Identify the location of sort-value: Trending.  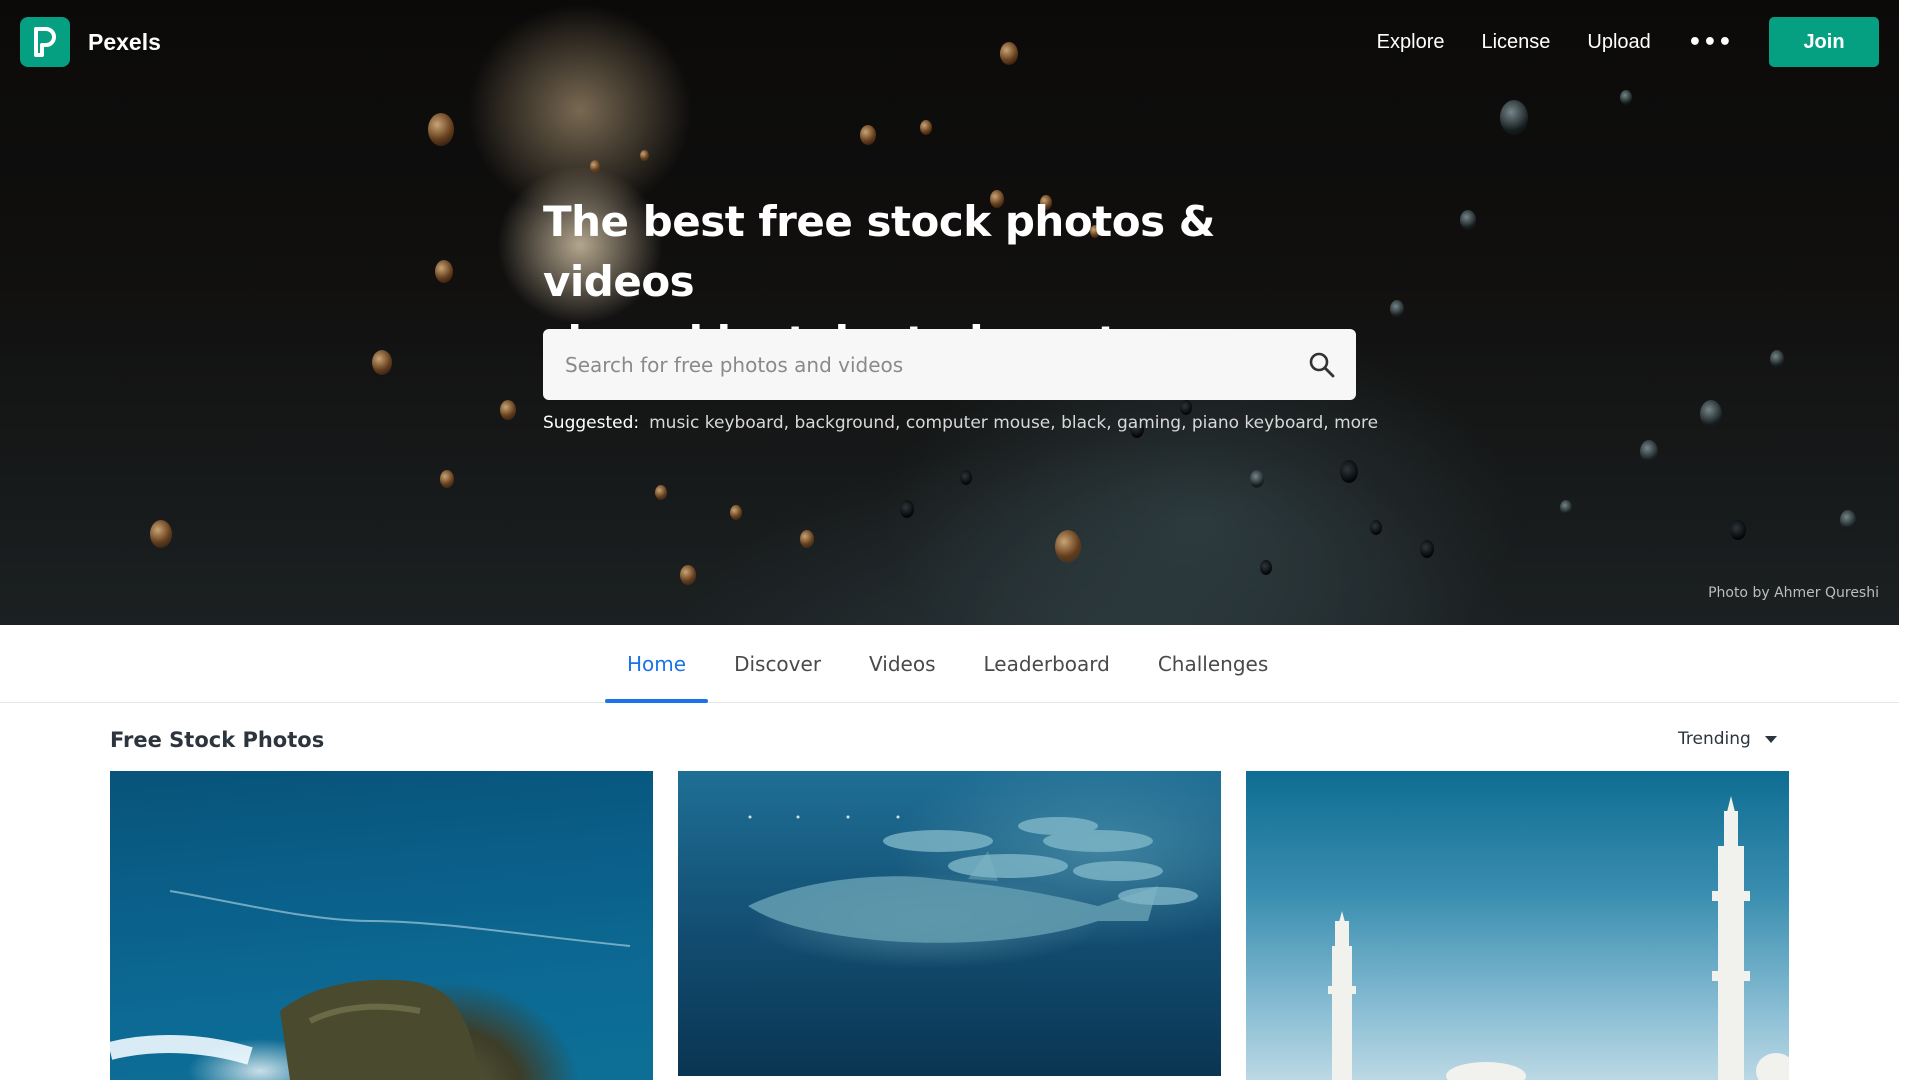
(1714, 739).